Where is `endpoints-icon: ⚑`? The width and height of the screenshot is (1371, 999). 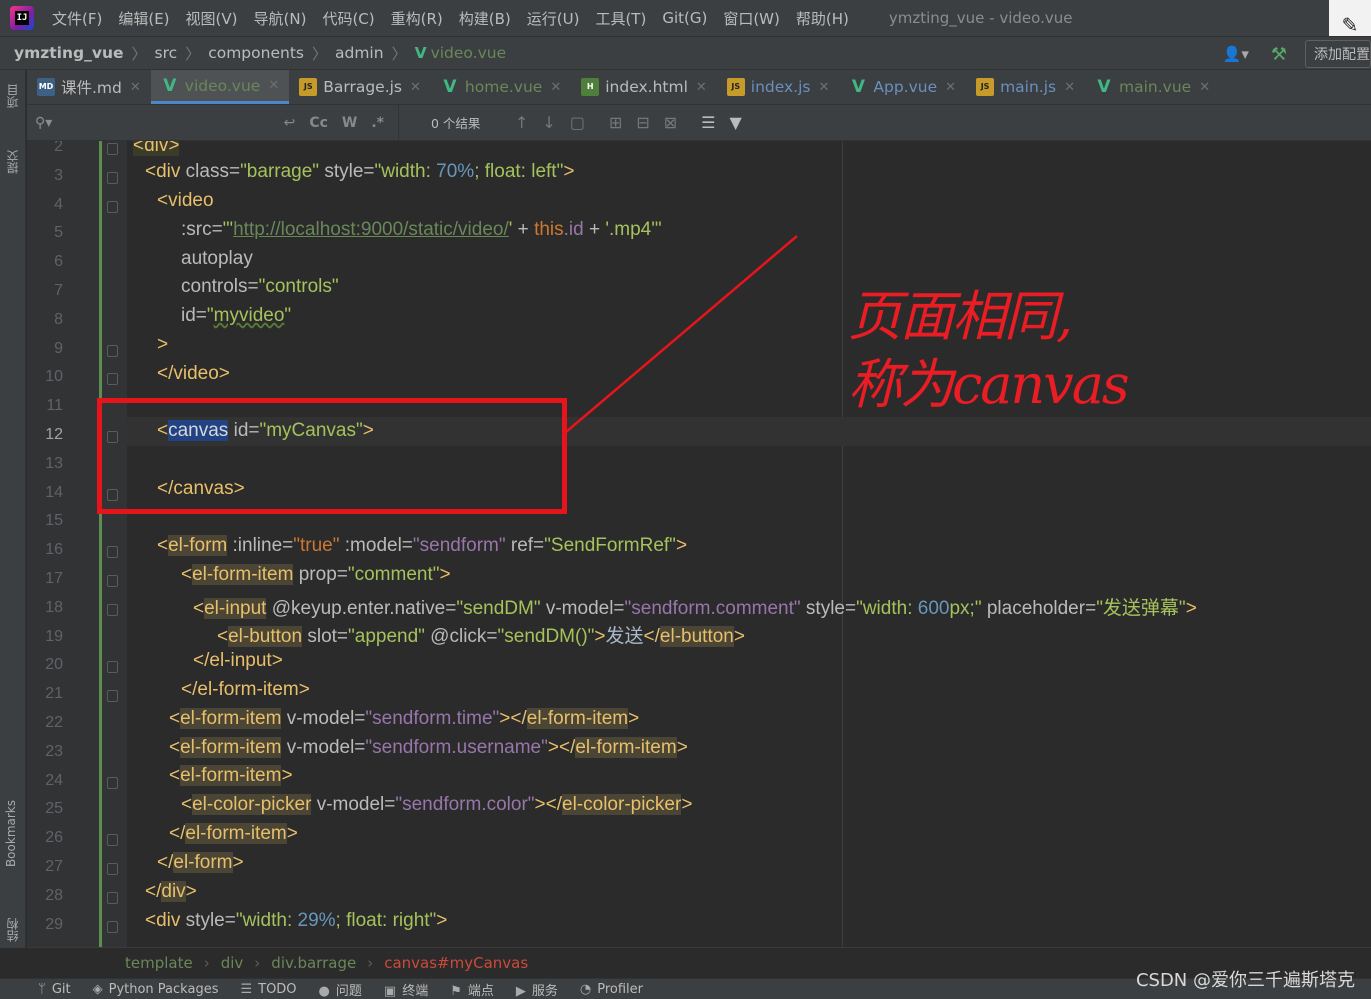 endpoints-icon: ⚑ is located at coordinates (456, 991).